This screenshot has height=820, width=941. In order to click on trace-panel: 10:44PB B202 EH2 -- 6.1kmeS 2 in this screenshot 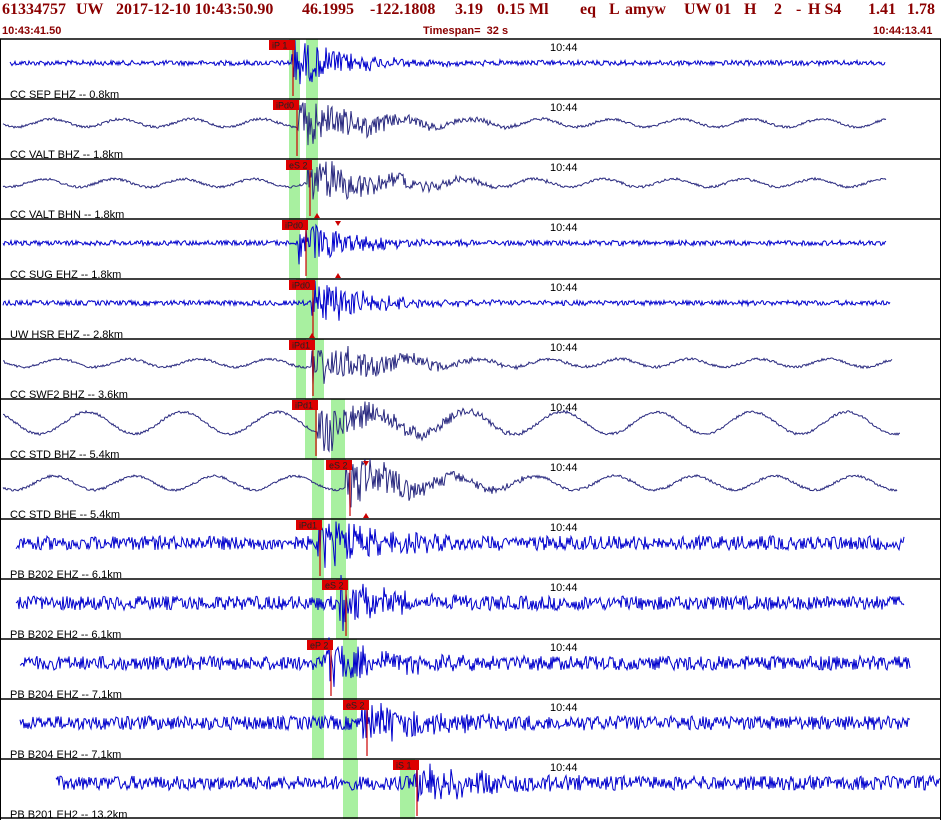, I will do `click(470, 607)`.